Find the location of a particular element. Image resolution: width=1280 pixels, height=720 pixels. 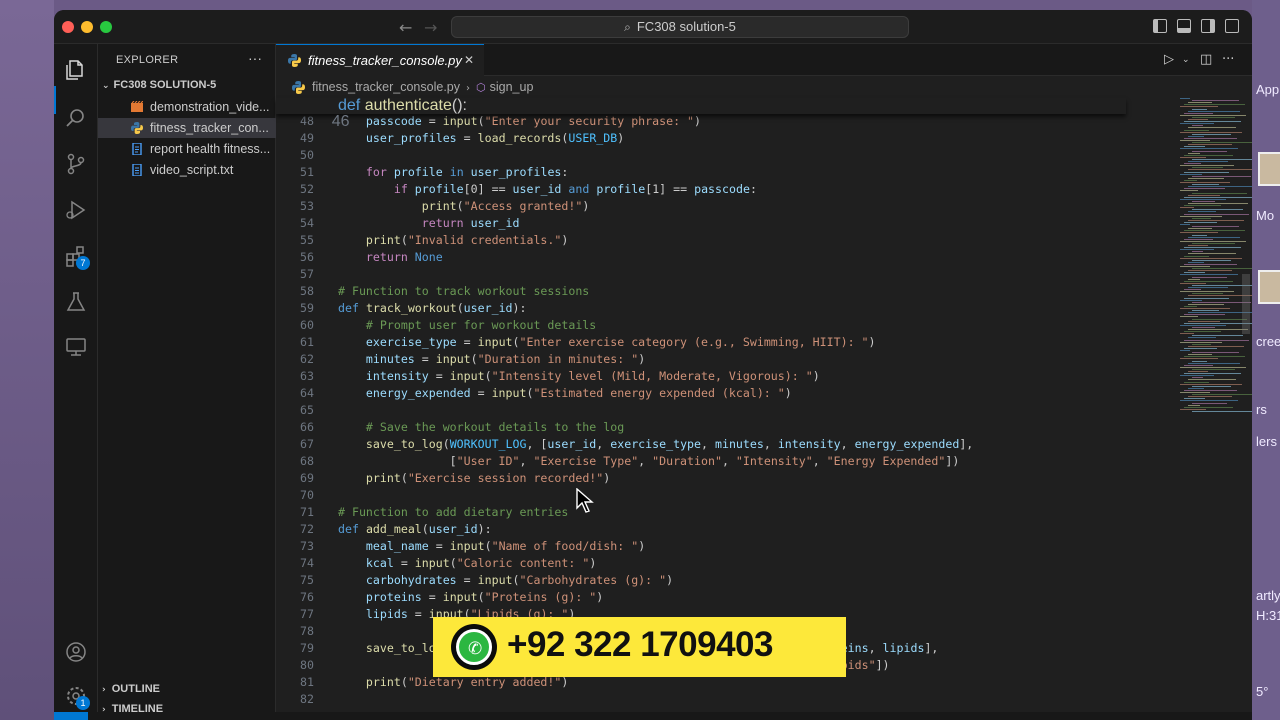

code-line: 70 is located at coordinates (701, 495).